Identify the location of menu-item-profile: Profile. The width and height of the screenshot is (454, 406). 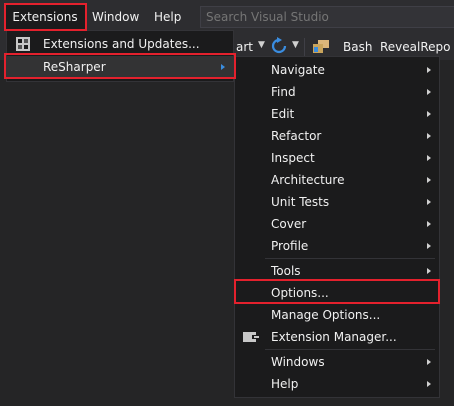
(337, 246).